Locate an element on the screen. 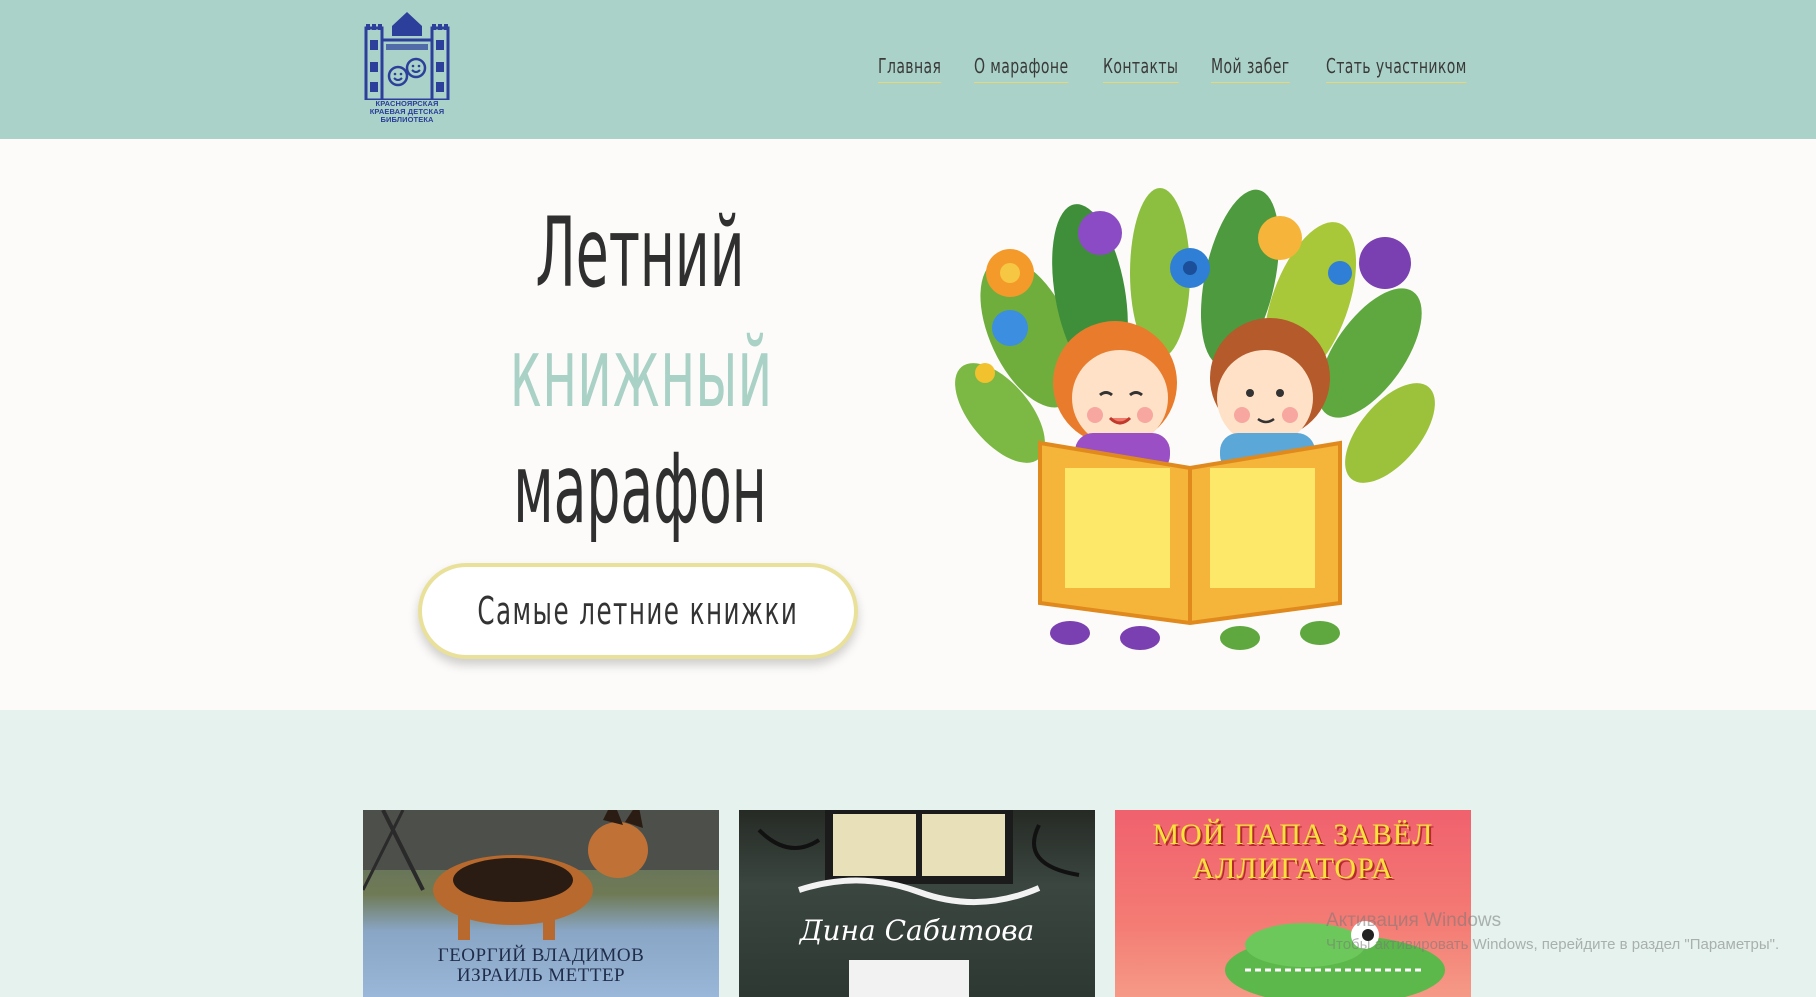  nav-link-contacts: Контакты is located at coordinates (1141, 68).